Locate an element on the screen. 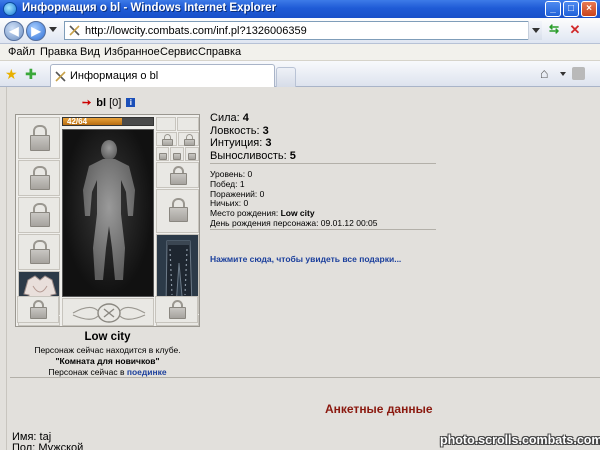 The height and width of the screenshot is (450, 600). menu-help: Справка is located at coordinates (219, 52).